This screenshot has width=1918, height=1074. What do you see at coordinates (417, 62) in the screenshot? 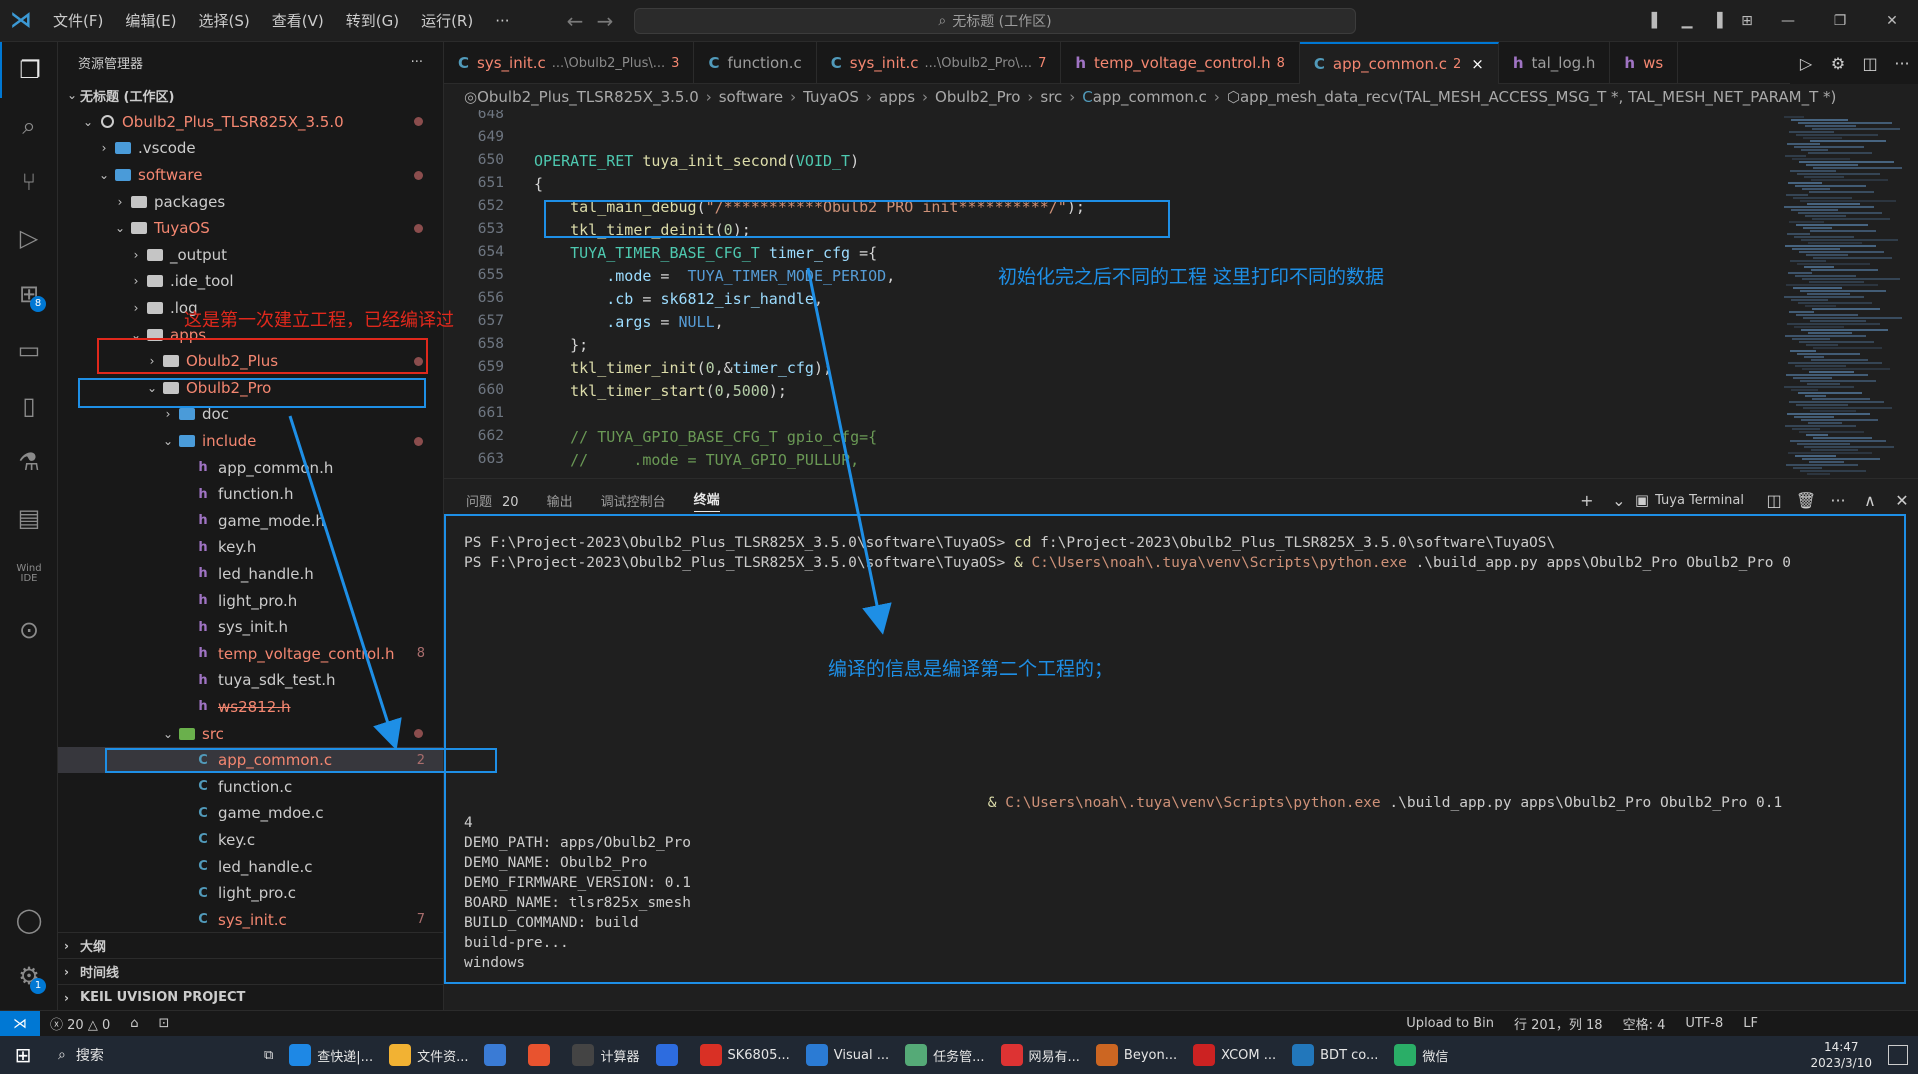
I see `explorer-more-button: ···` at bounding box center [417, 62].